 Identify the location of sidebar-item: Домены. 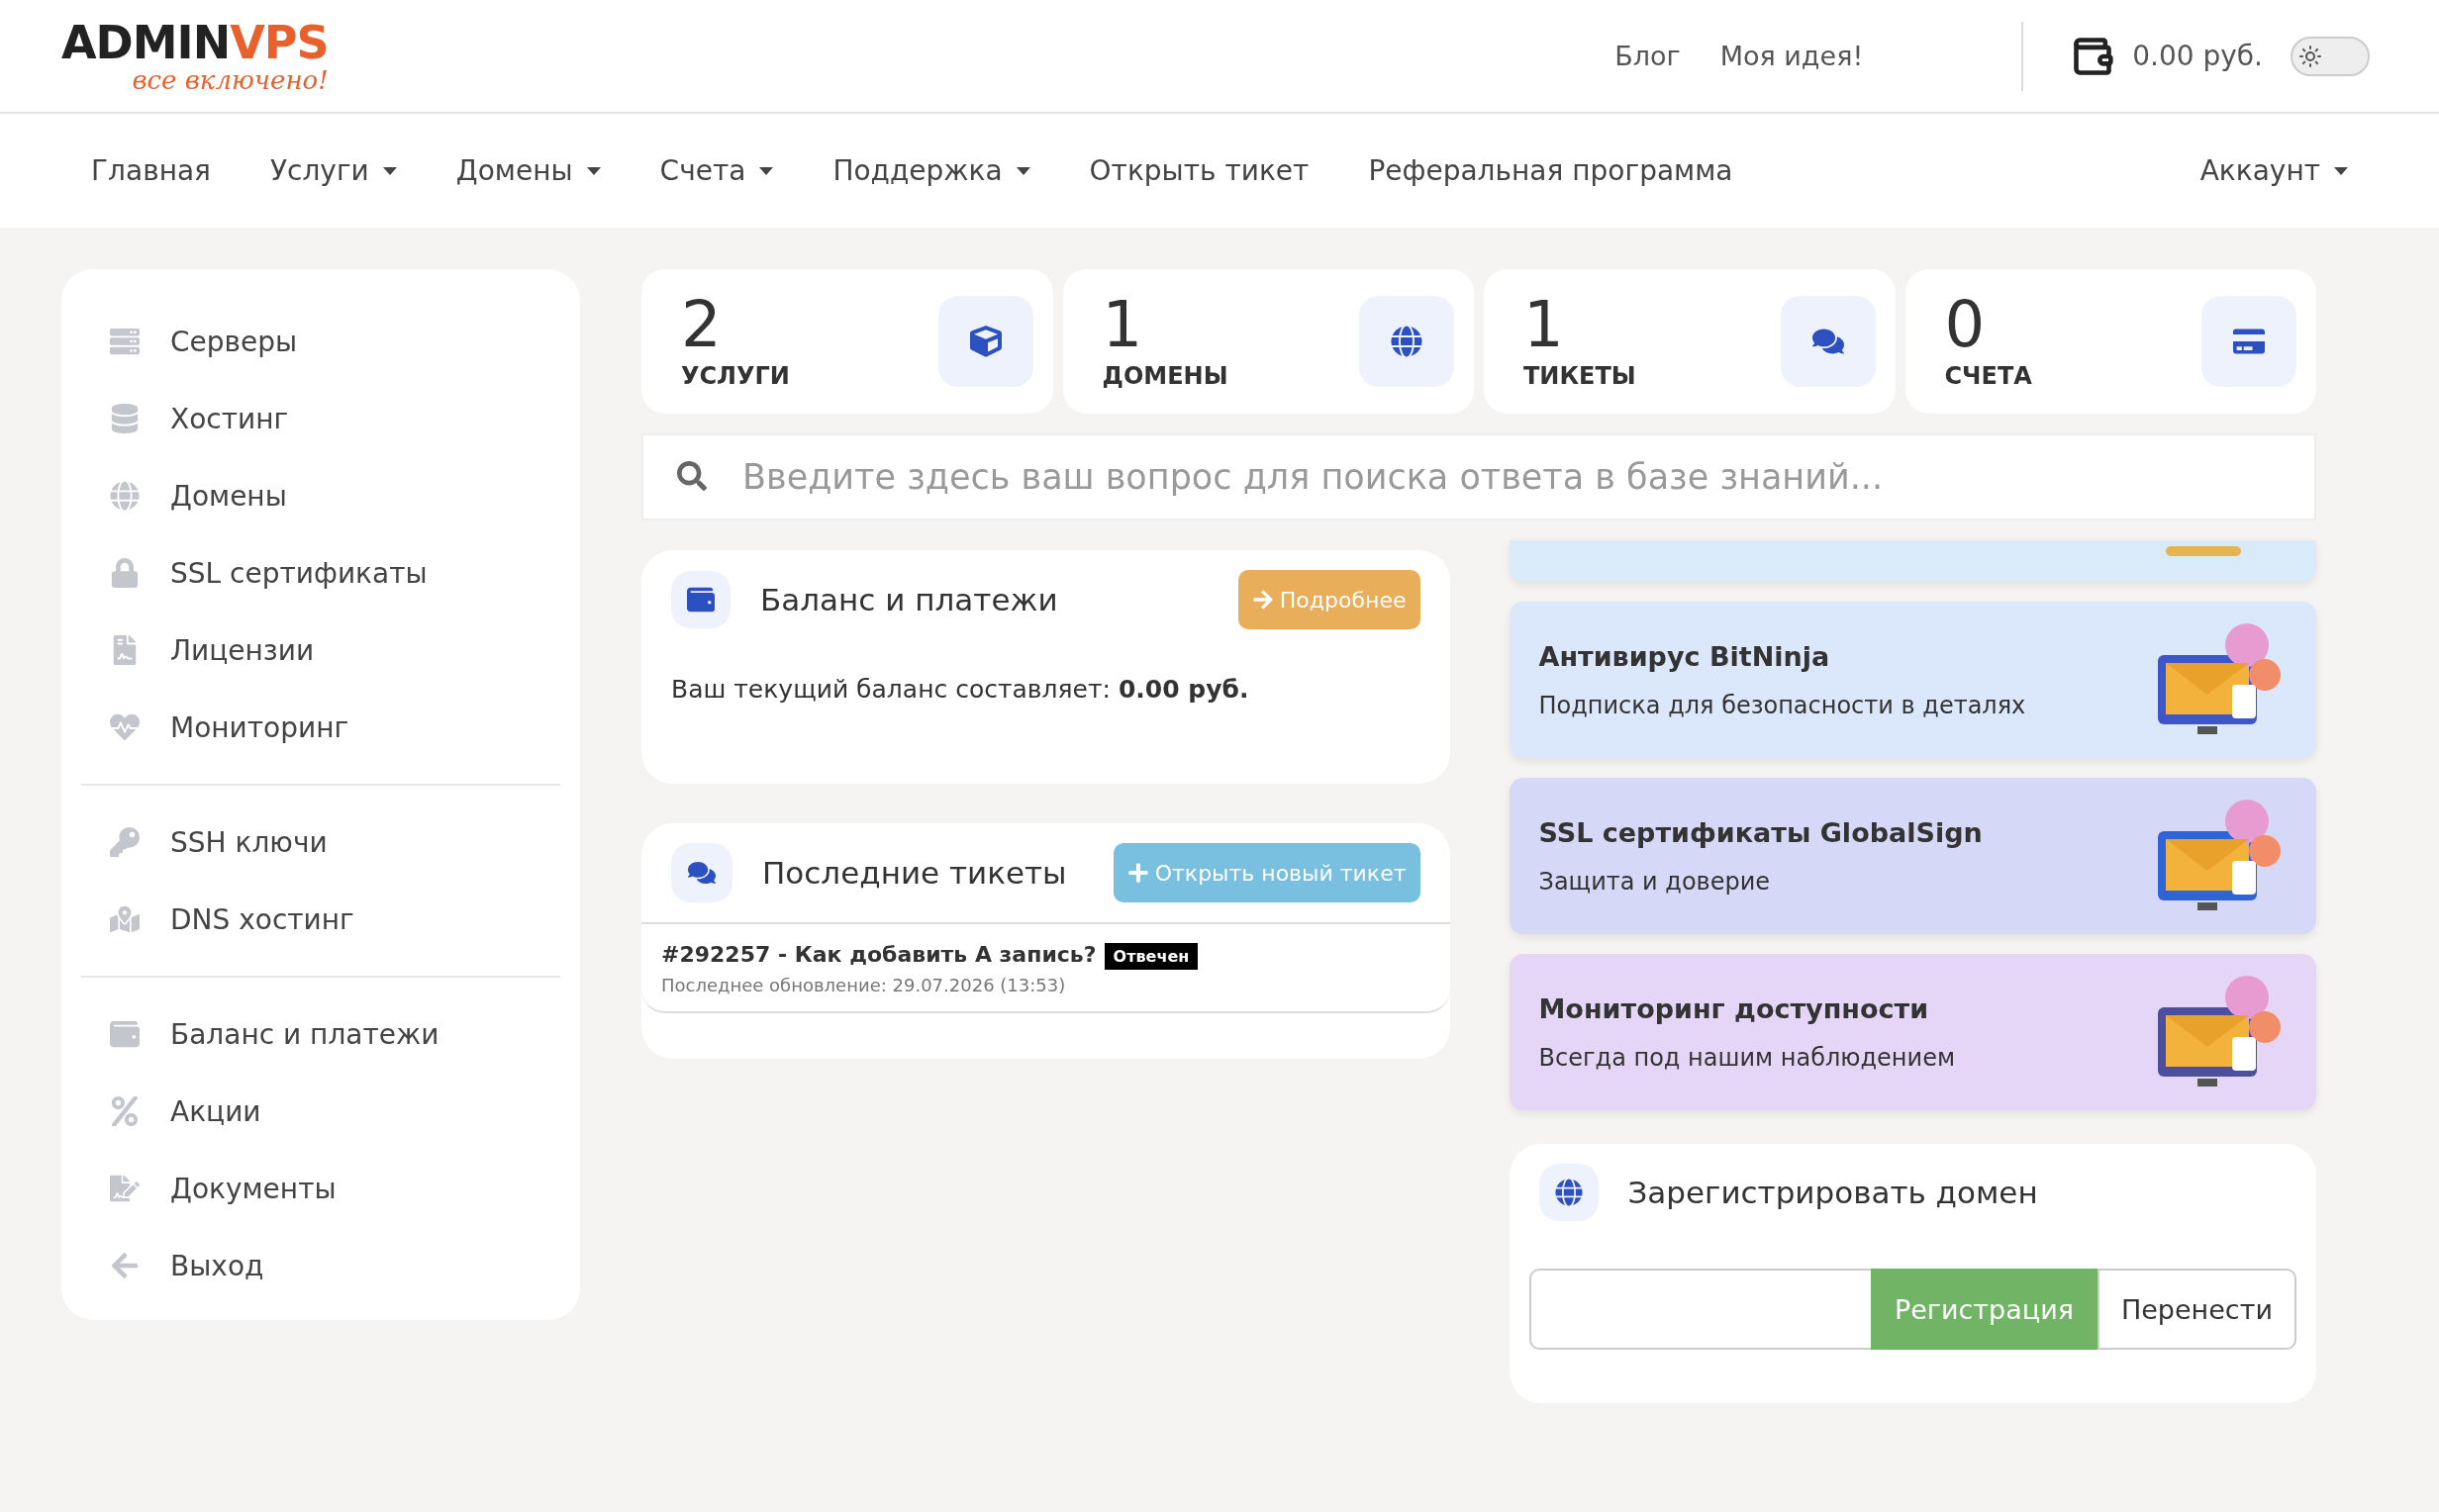
(321, 496).